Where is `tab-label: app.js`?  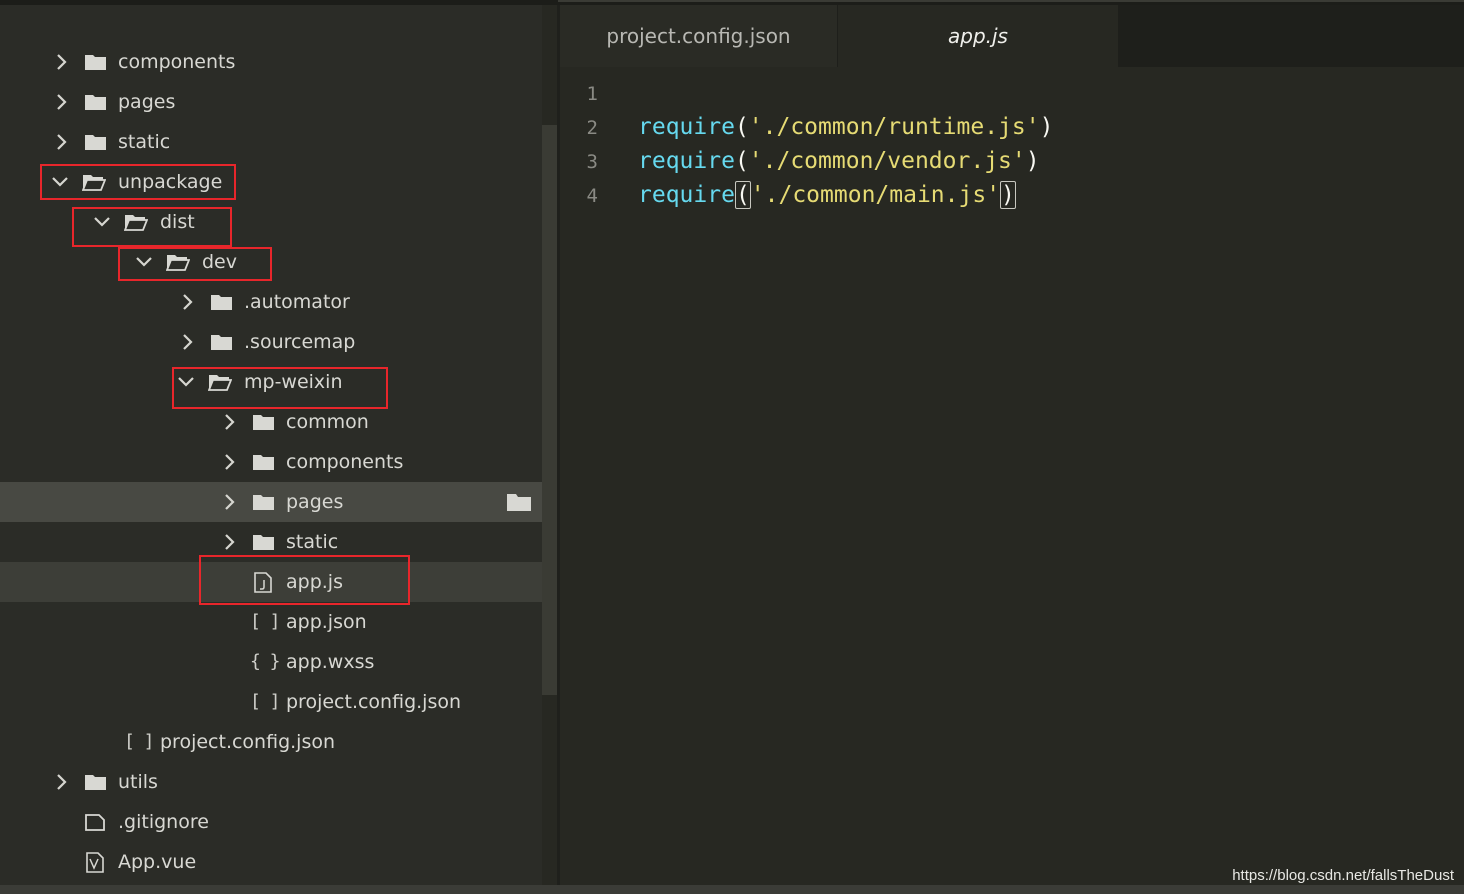 tab-label: app.js is located at coordinates (978, 36).